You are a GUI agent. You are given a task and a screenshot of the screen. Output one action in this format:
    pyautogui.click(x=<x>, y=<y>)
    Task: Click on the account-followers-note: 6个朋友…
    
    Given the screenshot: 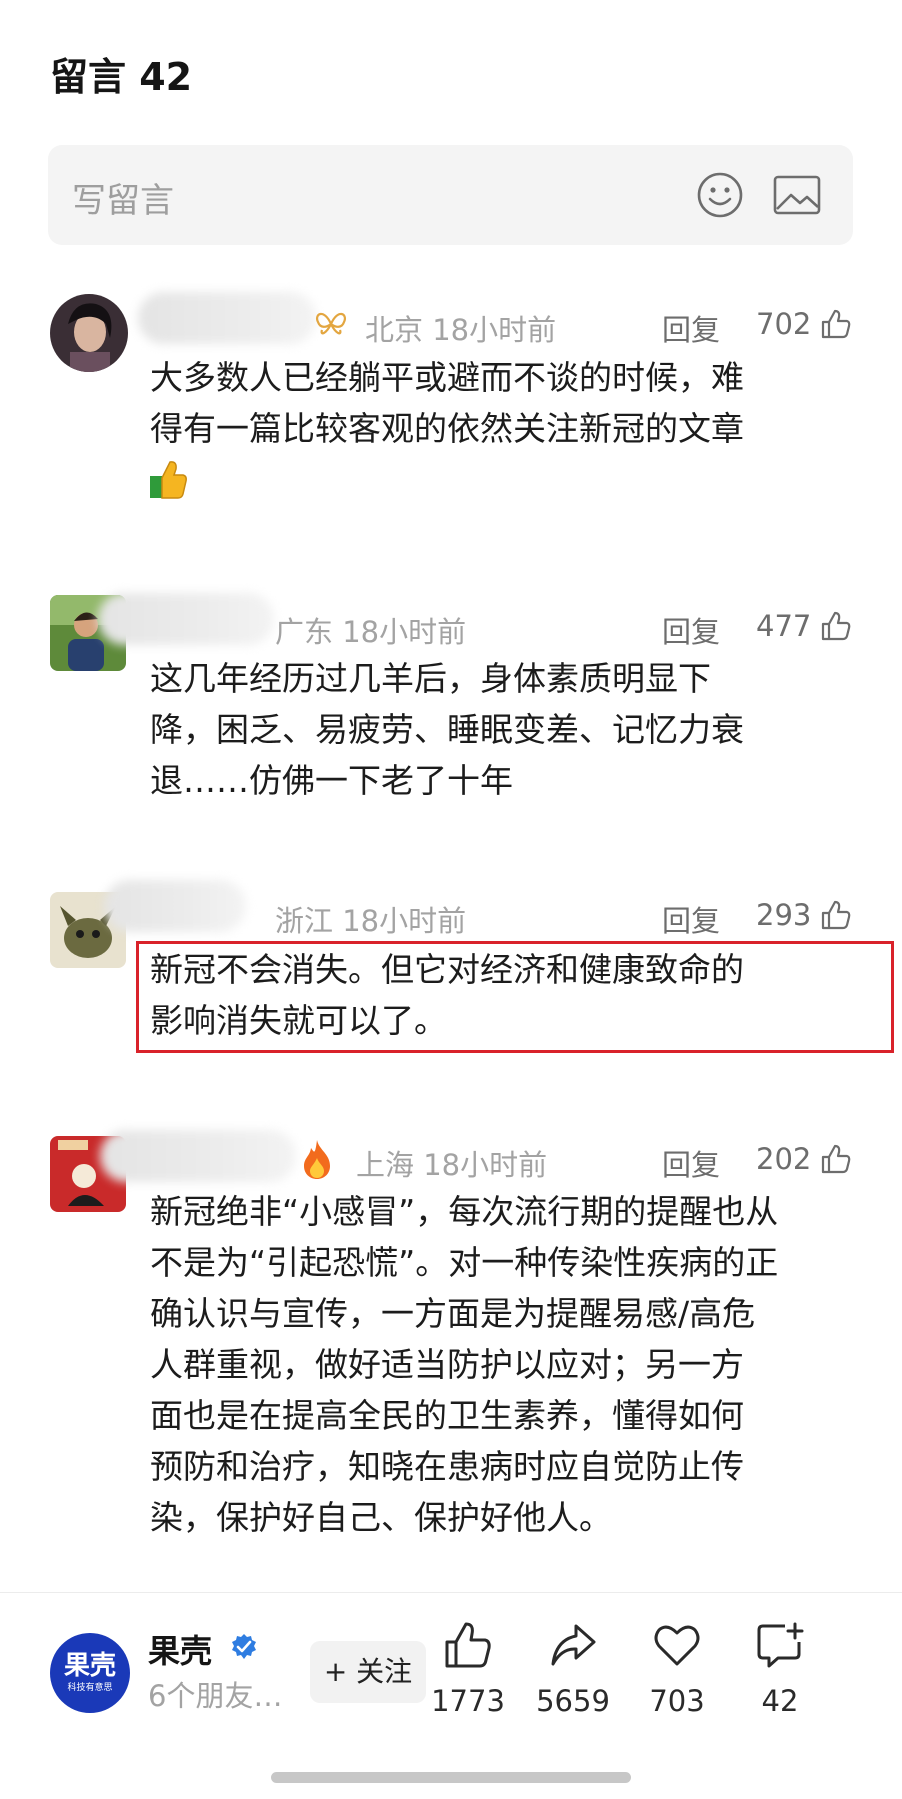 What is the action you would take?
    pyautogui.click(x=215, y=1696)
    